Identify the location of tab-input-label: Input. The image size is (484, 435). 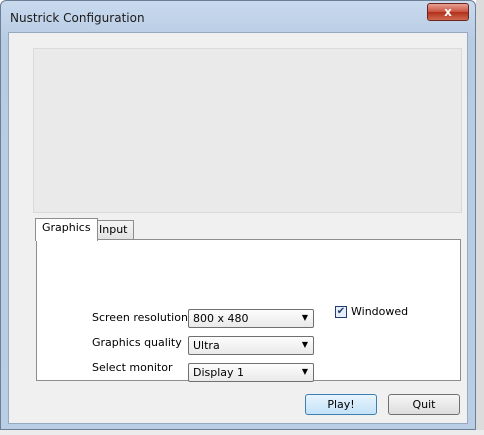
(113, 229).